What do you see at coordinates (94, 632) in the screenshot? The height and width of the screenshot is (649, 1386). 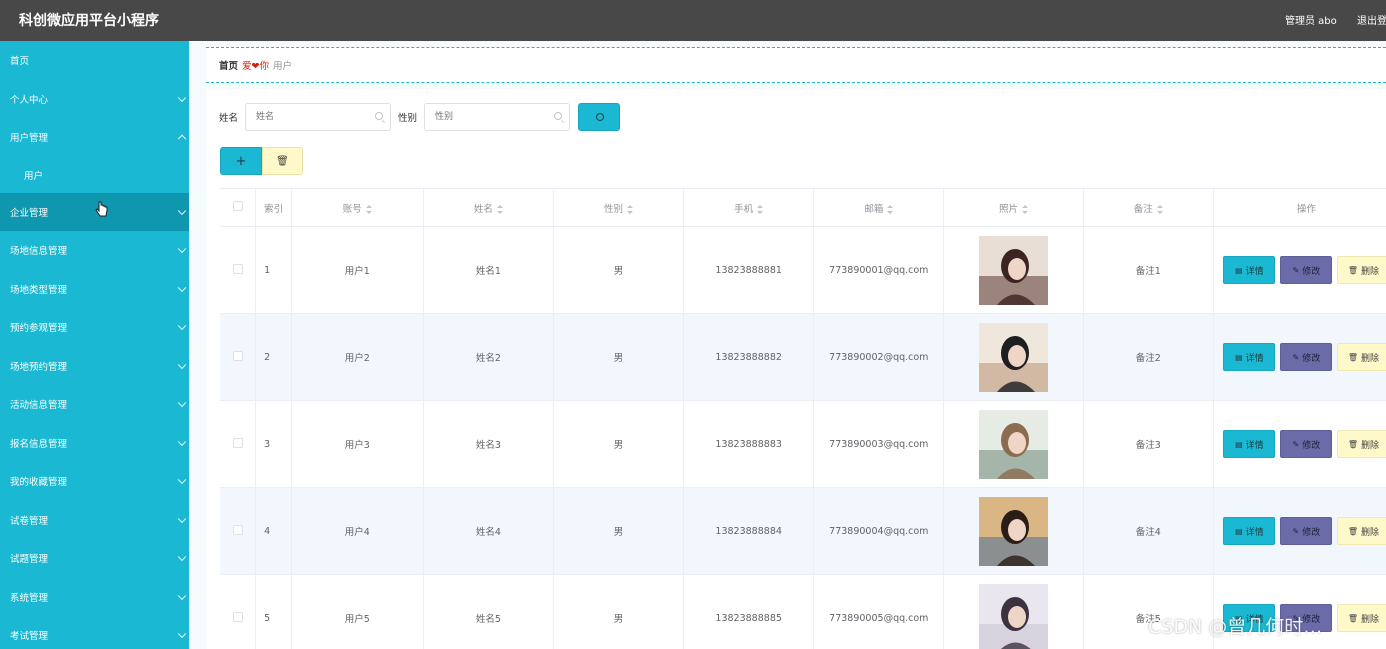 I see `sidebar-item-exams: 考试管理` at bounding box center [94, 632].